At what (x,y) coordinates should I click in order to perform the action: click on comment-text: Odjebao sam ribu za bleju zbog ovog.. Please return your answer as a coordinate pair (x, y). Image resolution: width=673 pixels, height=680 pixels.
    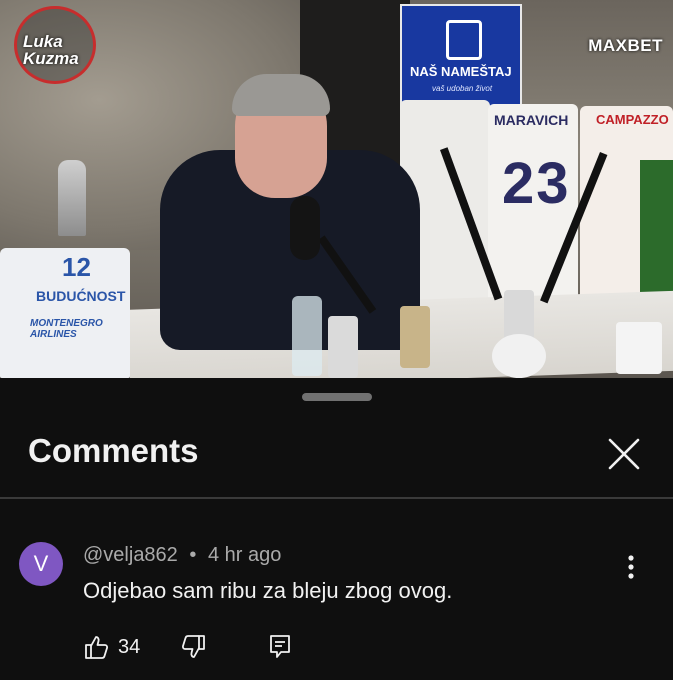
    Looking at the image, I should click on (268, 590).